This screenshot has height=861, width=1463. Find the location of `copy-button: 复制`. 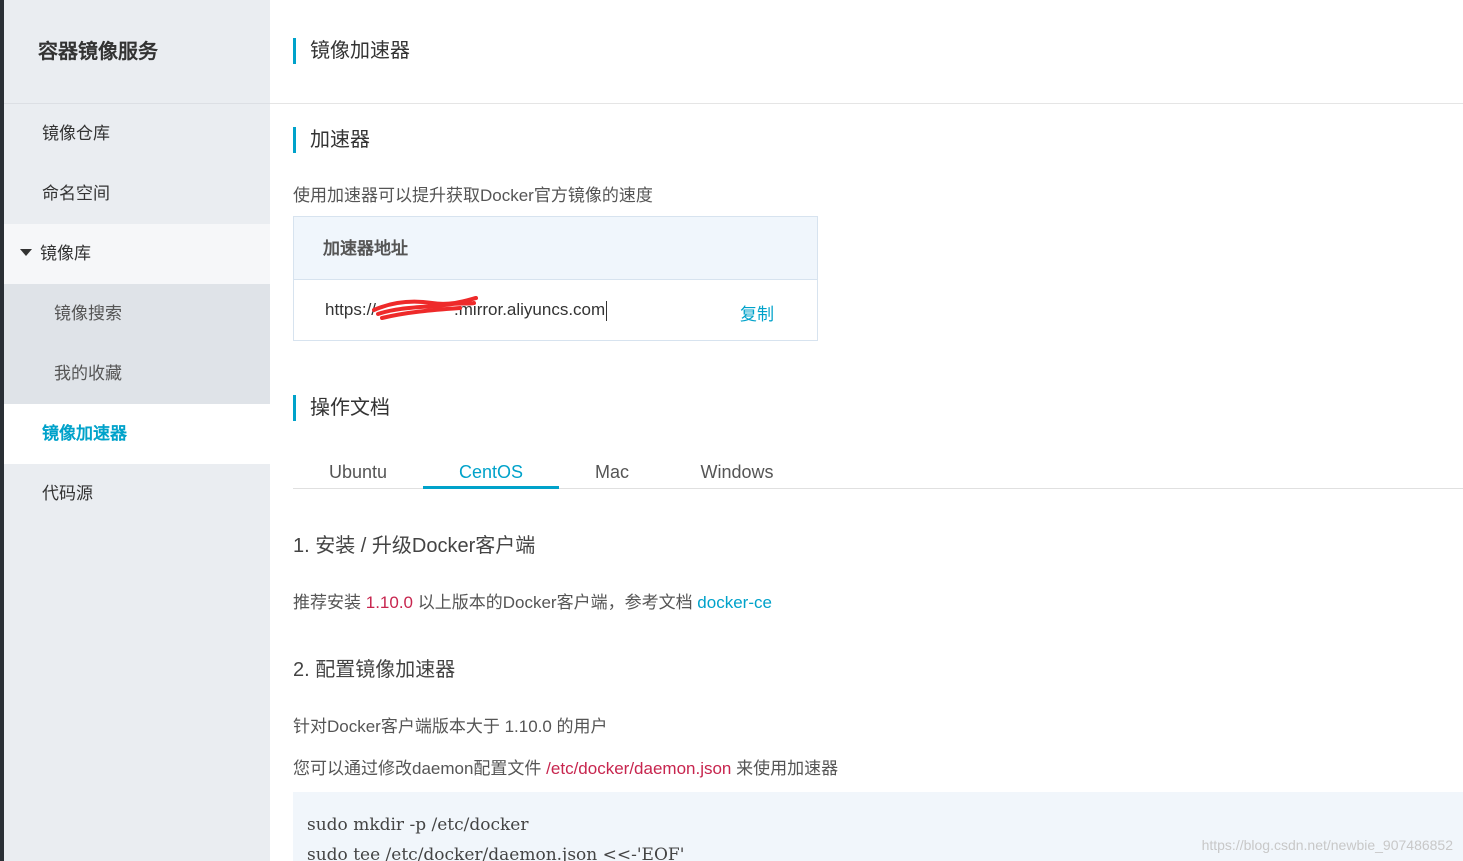

copy-button: 复制 is located at coordinates (757, 312).